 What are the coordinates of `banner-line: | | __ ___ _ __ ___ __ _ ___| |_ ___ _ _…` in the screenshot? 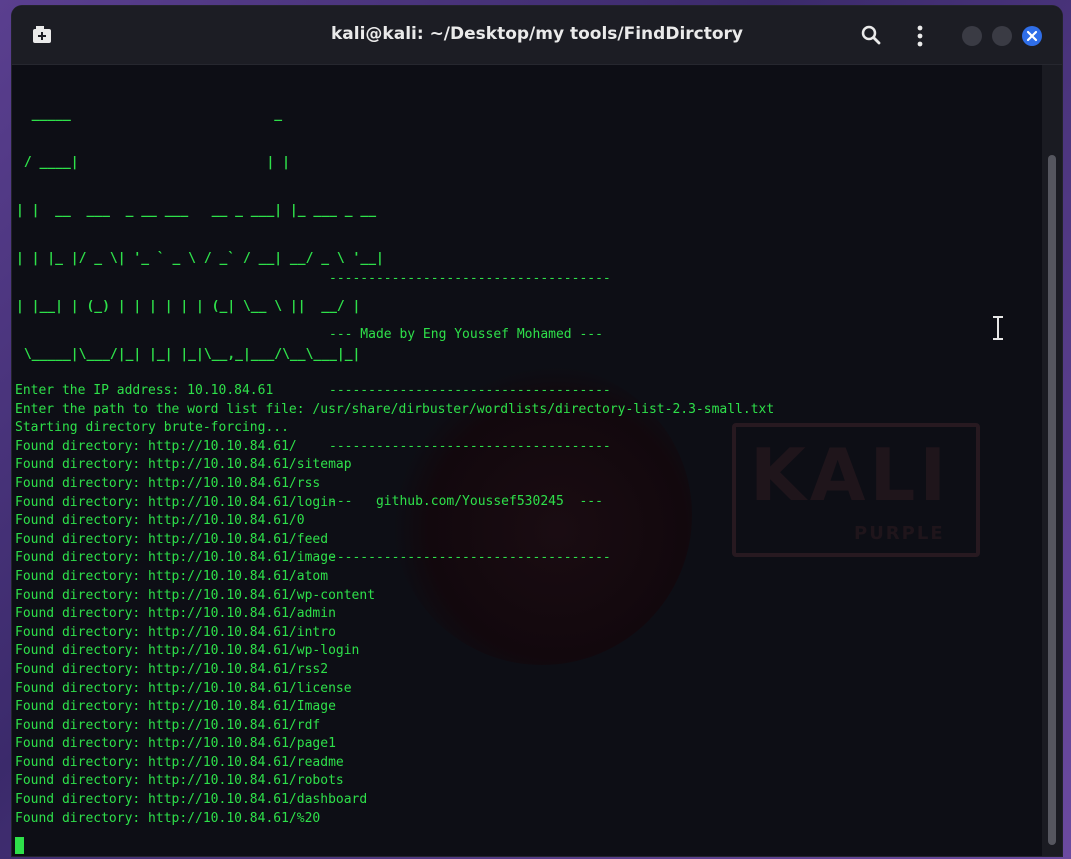 It's located at (200, 210).